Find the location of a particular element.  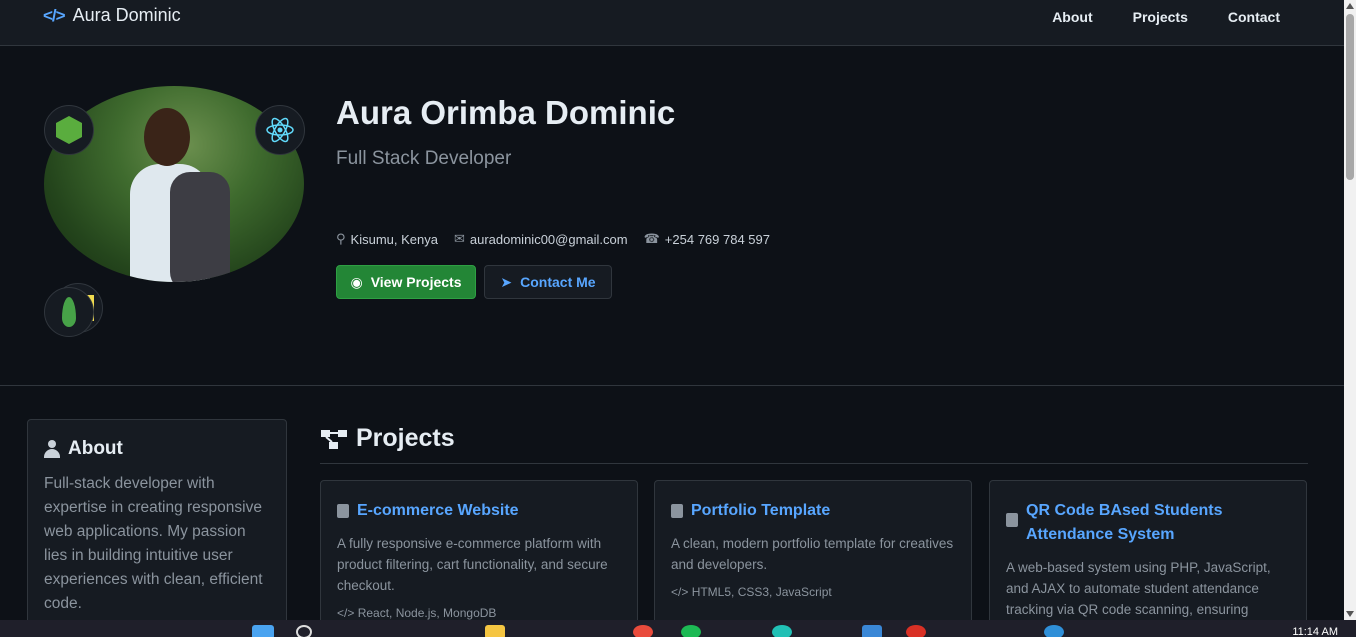

mongodb-badge is located at coordinates (69, 312).